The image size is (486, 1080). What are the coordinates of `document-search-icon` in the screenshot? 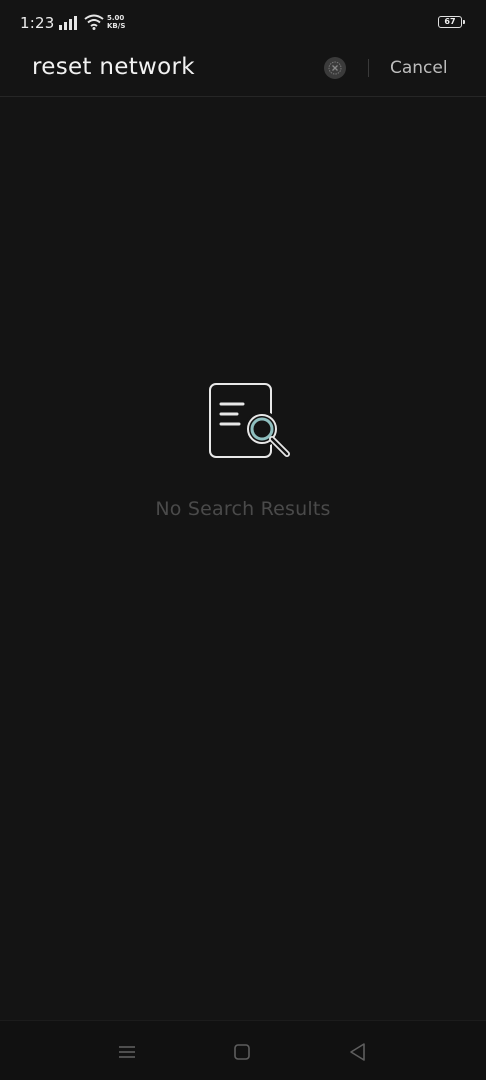 It's located at (251, 423).